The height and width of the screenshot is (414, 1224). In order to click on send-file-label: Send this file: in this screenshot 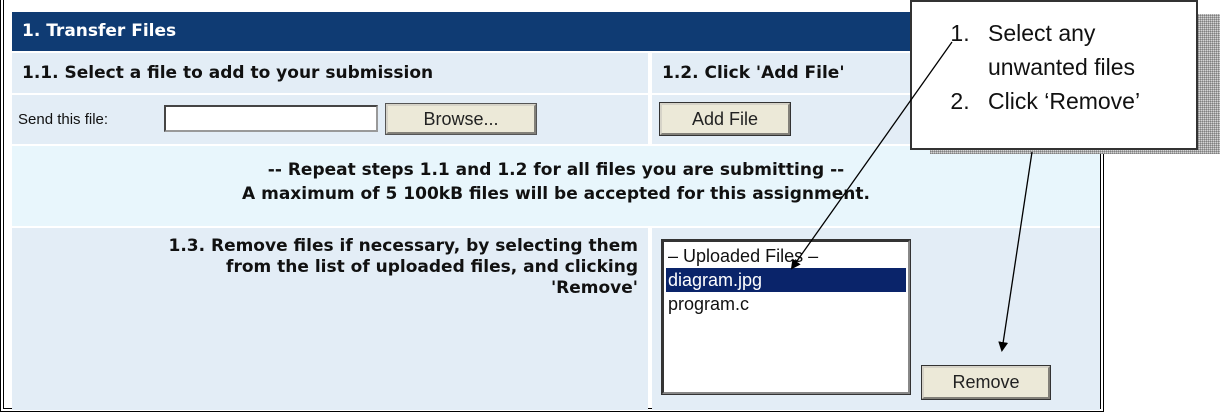, I will do `click(63, 119)`.